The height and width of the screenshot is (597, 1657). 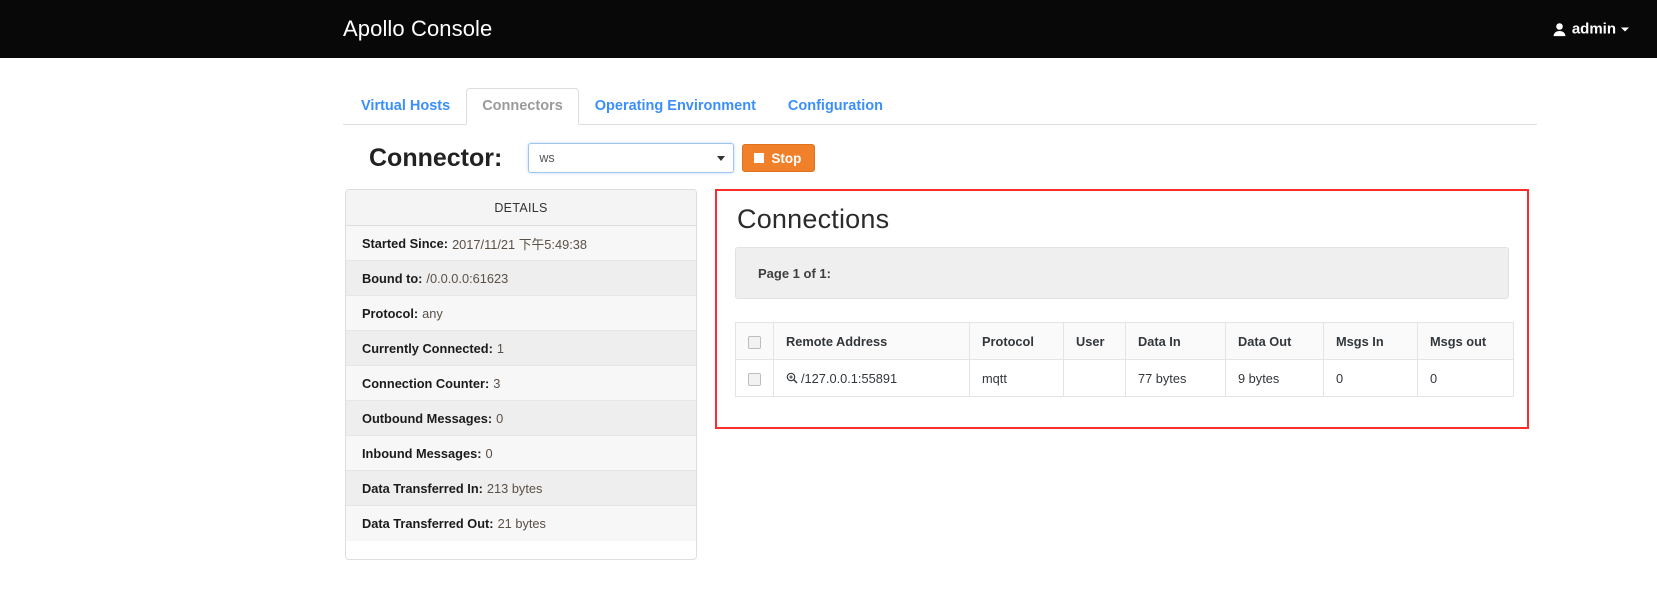 What do you see at coordinates (1122, 273) in the screenshot?
I see `pagination-bar: Page 1 of 1:` at bounding box center [1122, 273].